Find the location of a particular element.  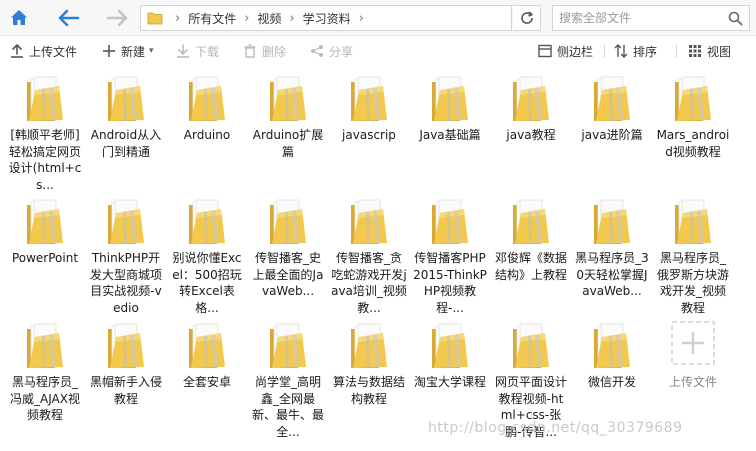

folder-item: Java基础篇 is located at coordinates (450, 107).